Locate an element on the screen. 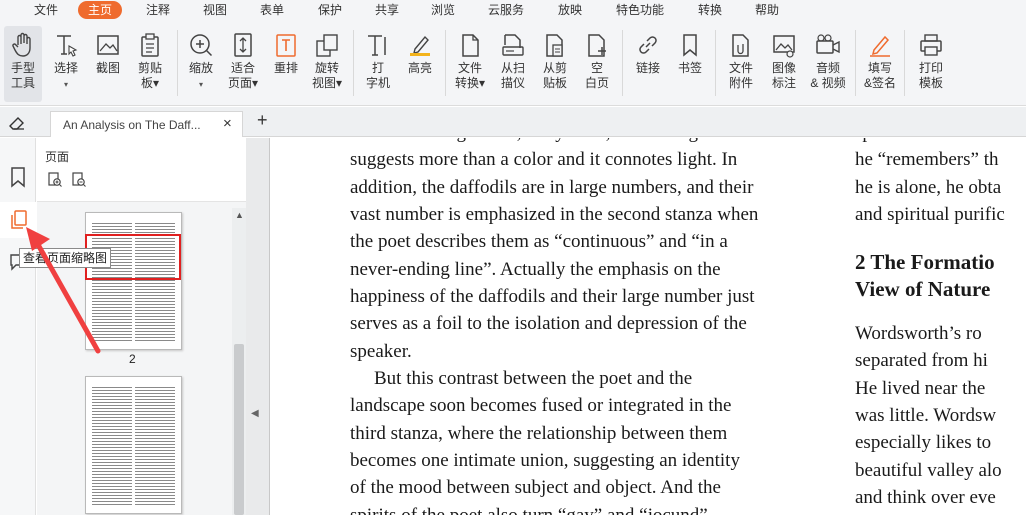 This screenshot has height=515, width=1026. zoom-button: 缩放 ▾ is located at coordinates (201, 64).